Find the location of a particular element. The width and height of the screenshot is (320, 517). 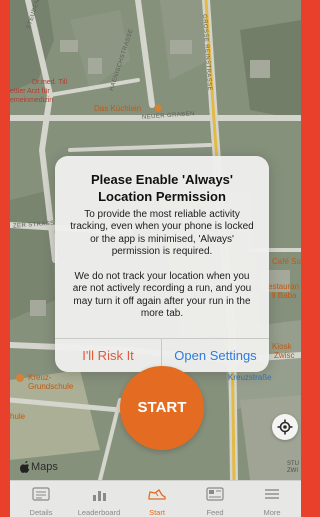

shoe-icon is located at coordinates (157, 494).